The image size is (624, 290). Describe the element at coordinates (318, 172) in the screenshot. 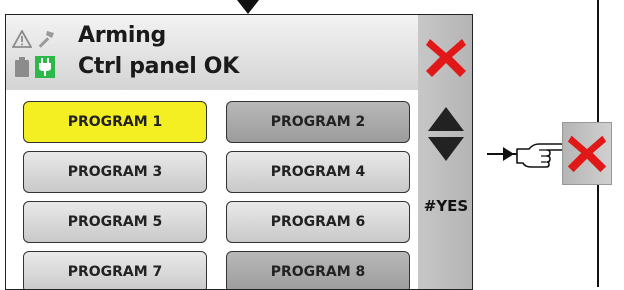

I see `program-4-button: PROGRAM 4` at that location.